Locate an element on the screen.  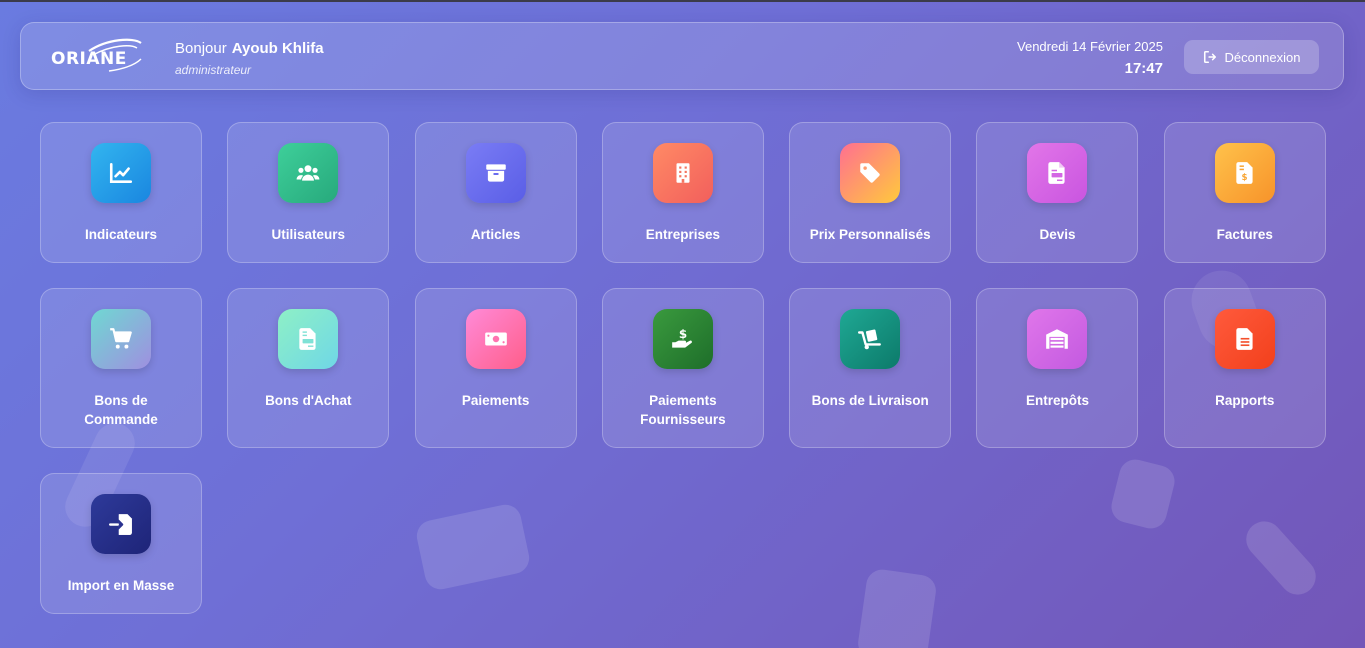
tag-icon is located at coordinates (870, 173).